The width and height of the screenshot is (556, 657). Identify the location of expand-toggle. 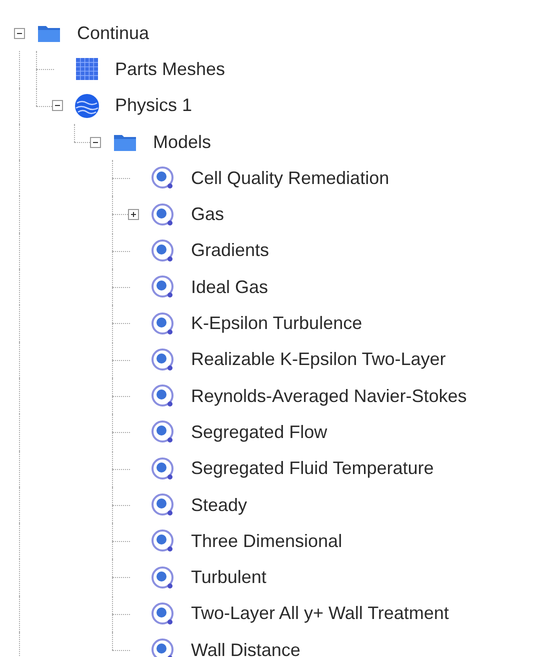
(133, 214).